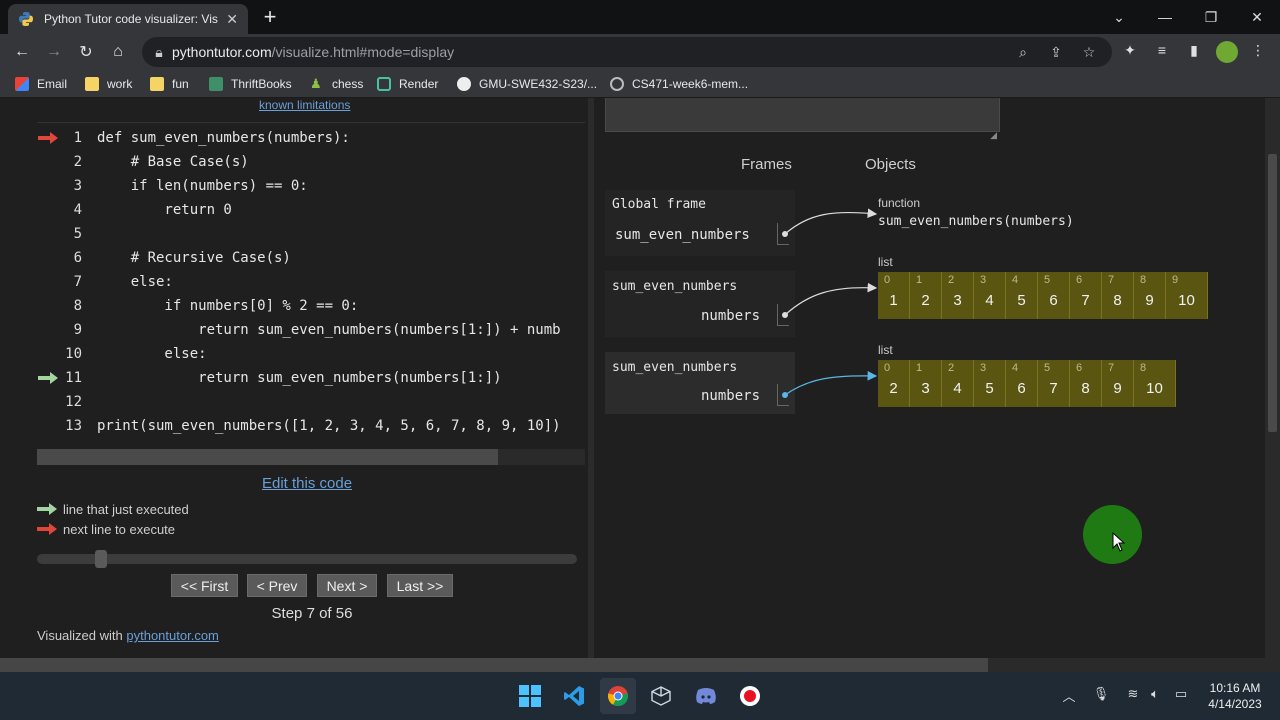 The height and width of the screenshot is (720, 1280). I want to click on bookmark-label: work, so click(120, 84).